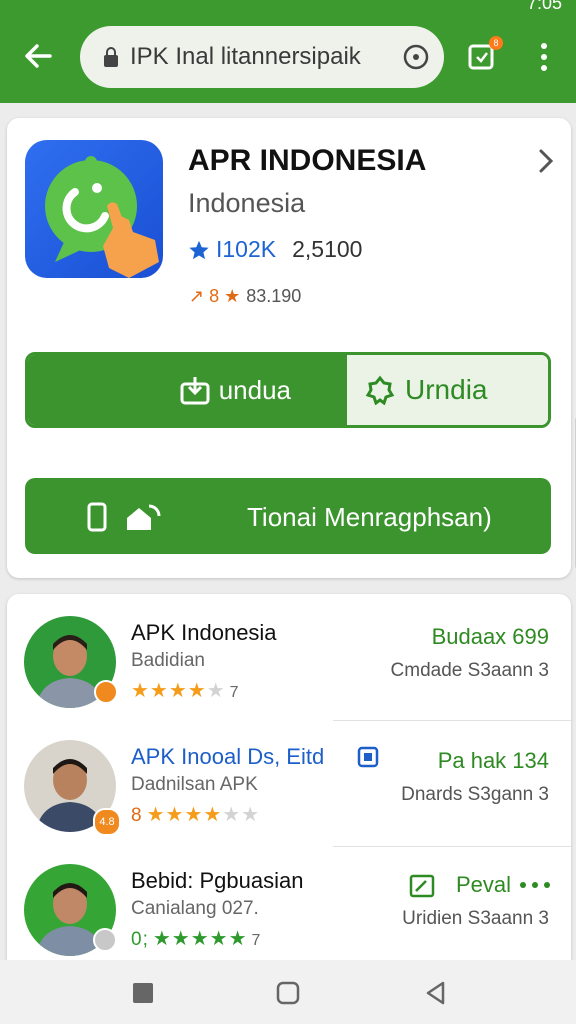 Image resolution: width=576 pixels, height=1024 pixels. I want to click on url-bar: IPK Inal litannersipaik, so click(262, 57).